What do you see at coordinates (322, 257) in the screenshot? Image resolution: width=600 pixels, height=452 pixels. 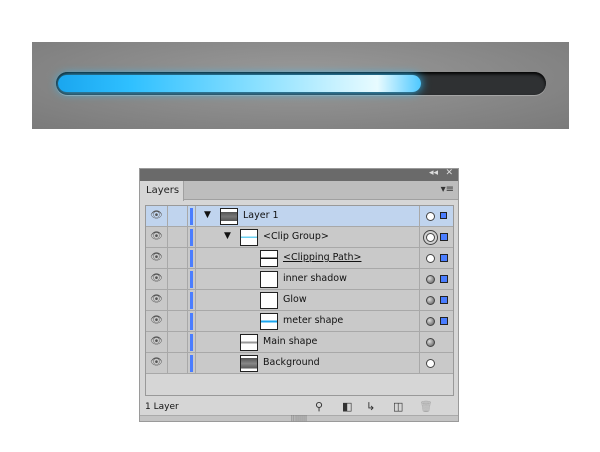 I see `layer-name: <Clipping Path>` at bounding box center [322, 257].